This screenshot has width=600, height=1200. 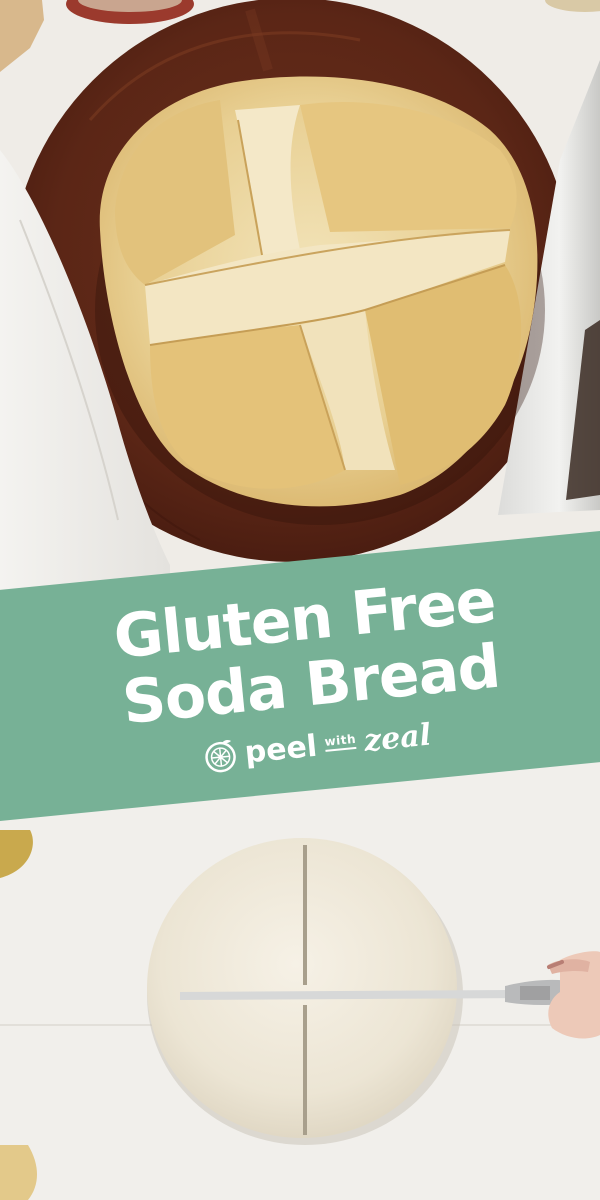 What do you see at coordinates (340, 741) in the screenshot?
I see `brand-word-with: with` at bounding box center [340, 741].